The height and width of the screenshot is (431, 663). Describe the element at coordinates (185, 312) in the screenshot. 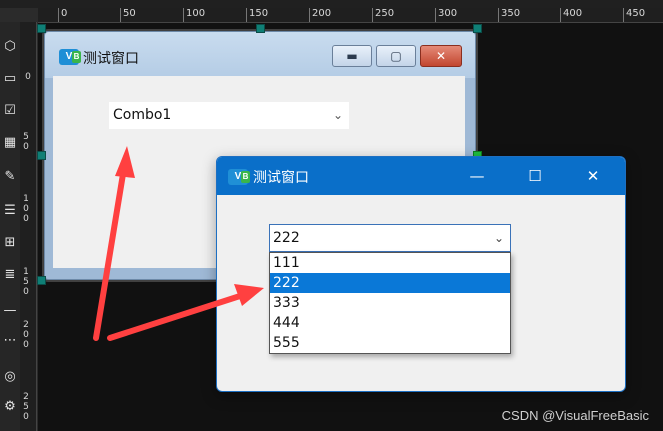

I see `arrow-to-runtime-combo` at that location.